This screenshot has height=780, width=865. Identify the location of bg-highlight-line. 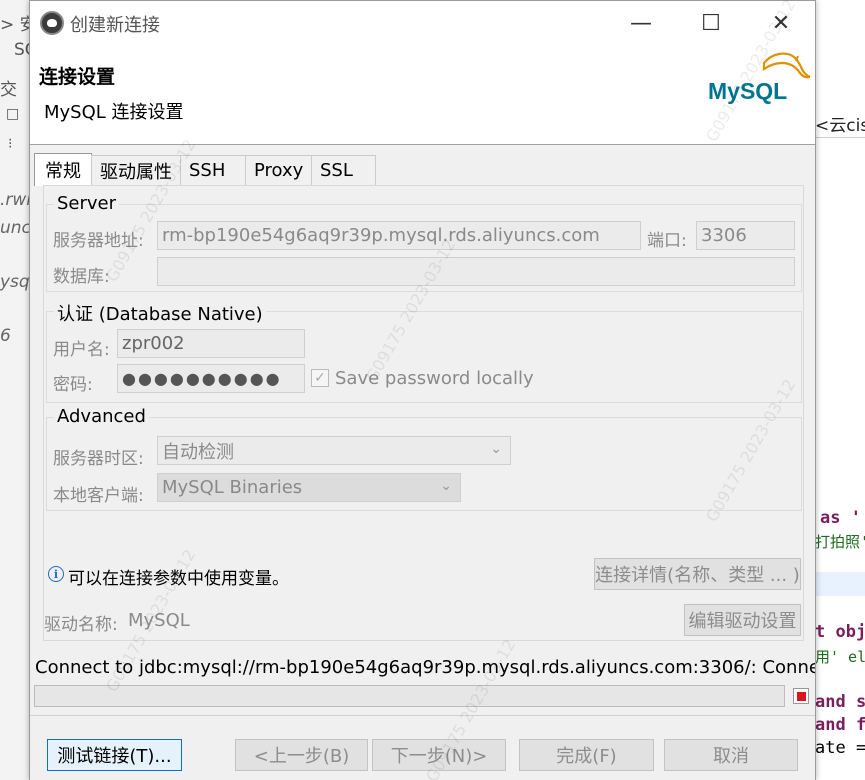
(840, 584).